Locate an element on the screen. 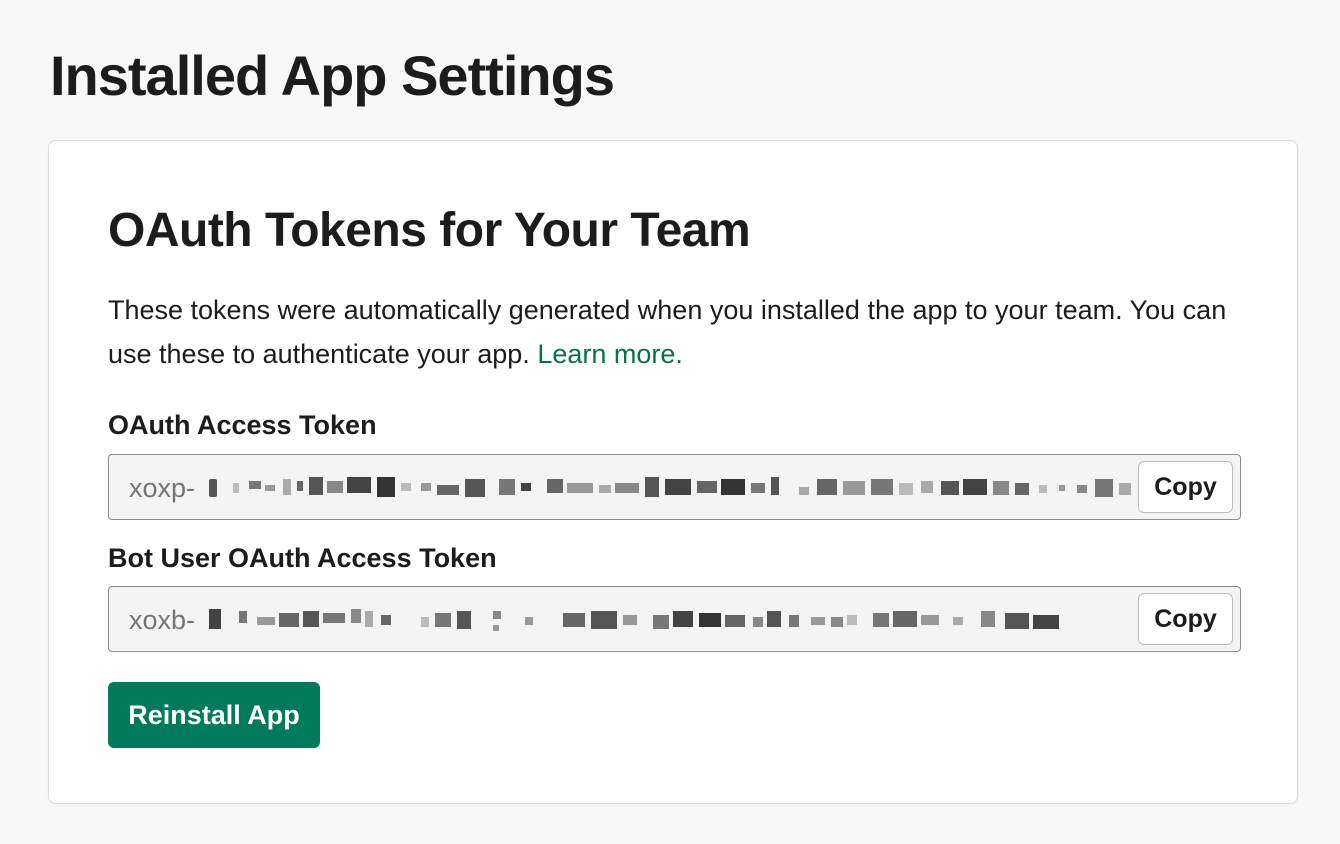  reinstall-app-button: Reinstall App is located at coordinates (214, 715).